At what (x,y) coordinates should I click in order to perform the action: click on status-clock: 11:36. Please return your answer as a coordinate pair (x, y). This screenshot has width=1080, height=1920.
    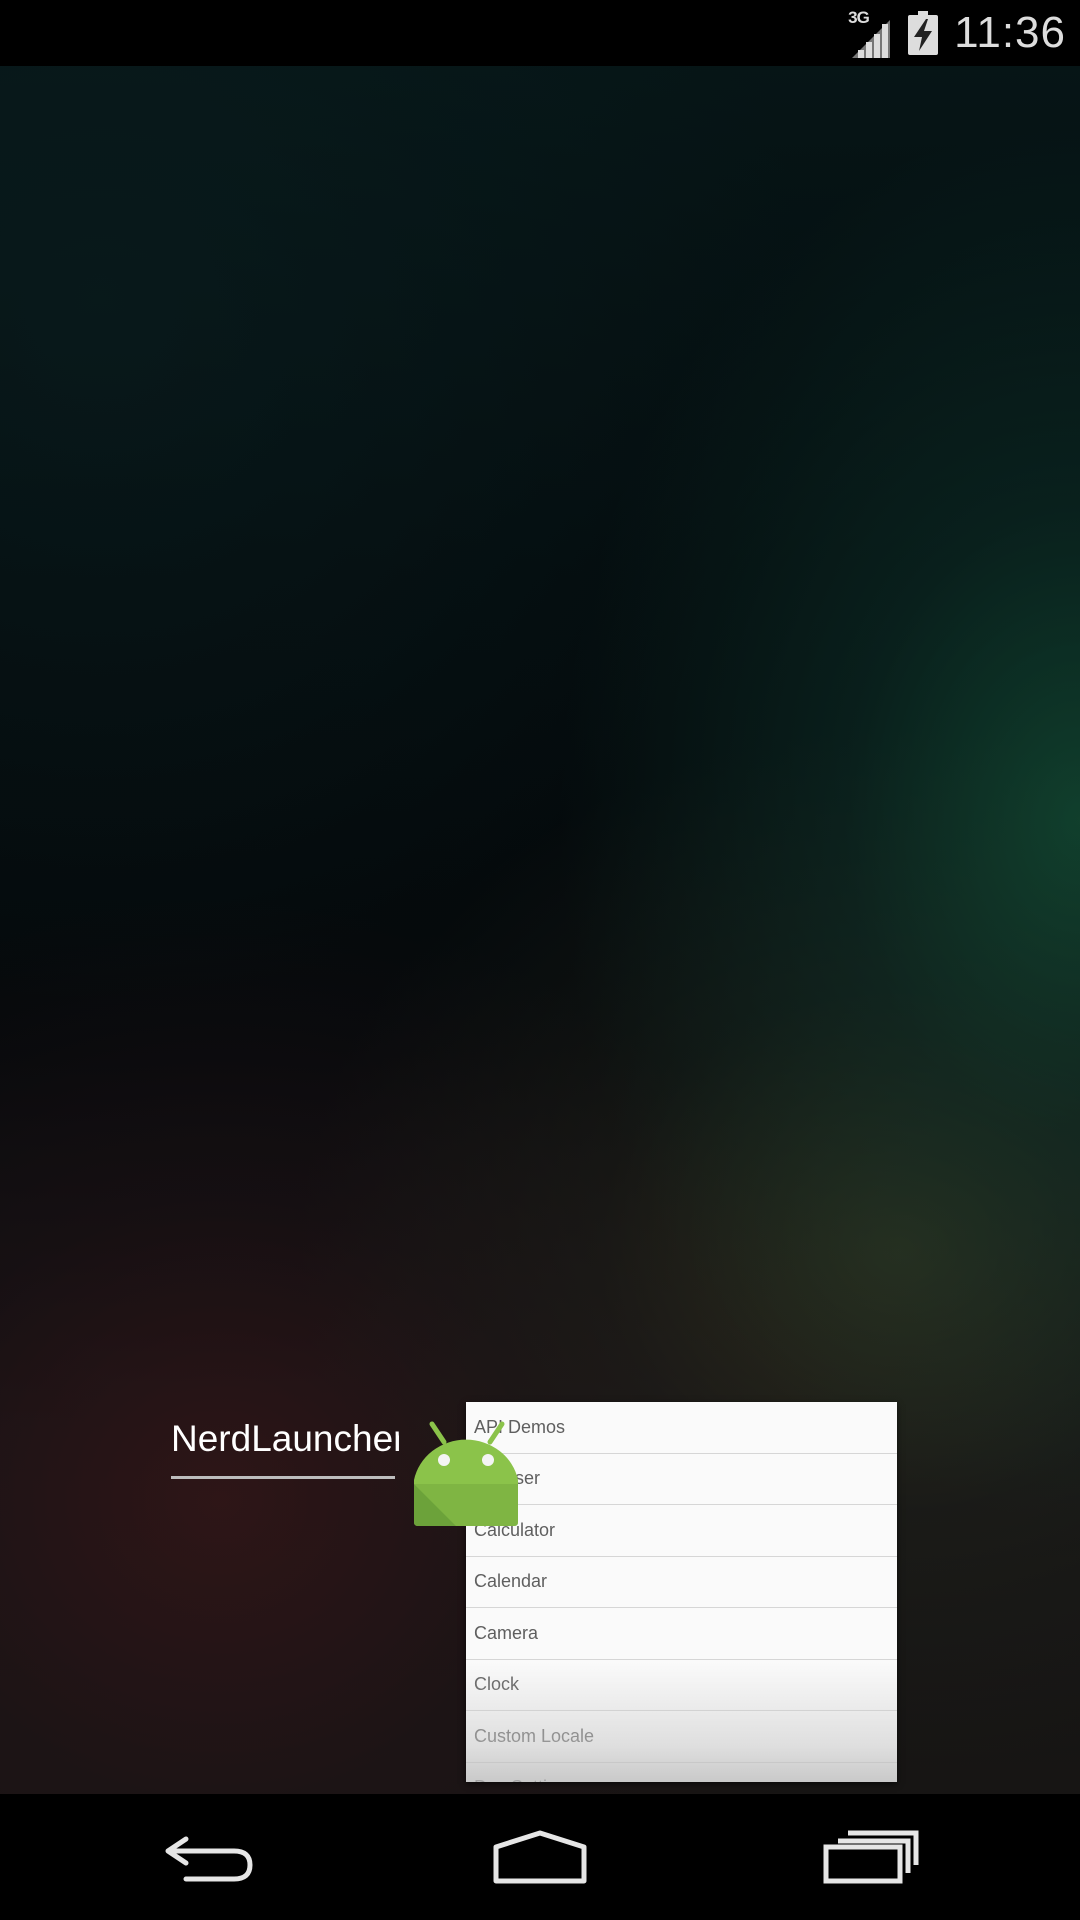
    Looking at the image, I should click on (1010, 32).